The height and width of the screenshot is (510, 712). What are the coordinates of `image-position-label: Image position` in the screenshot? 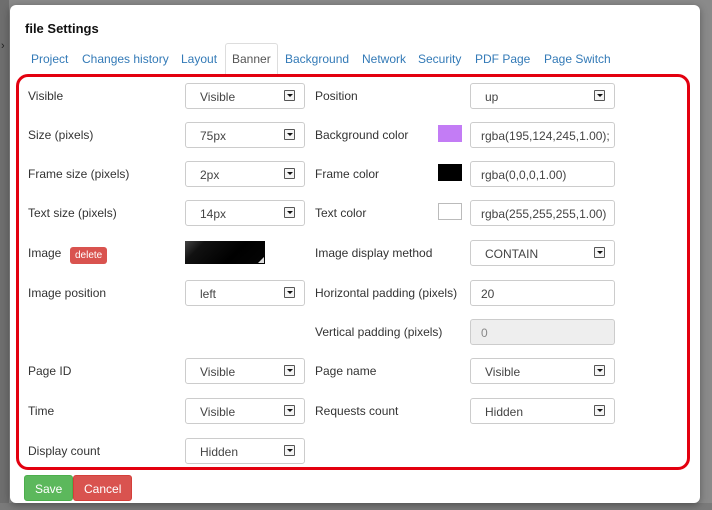 It's located at (67, 293).